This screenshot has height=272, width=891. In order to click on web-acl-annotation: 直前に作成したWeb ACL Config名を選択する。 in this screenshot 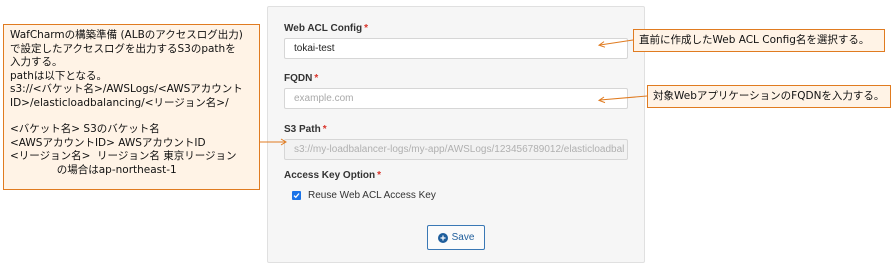, I will do `click(759, 40)`.